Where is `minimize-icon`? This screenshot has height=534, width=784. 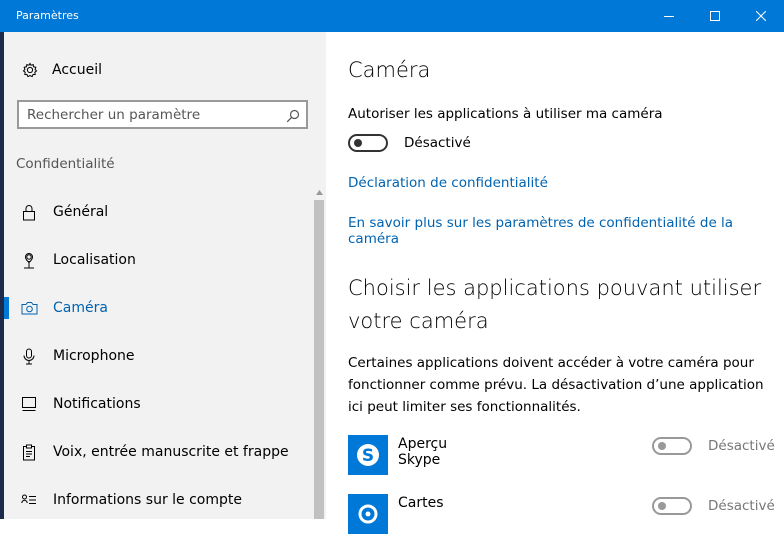 minimize-icon is located at coordinates (669, 16).